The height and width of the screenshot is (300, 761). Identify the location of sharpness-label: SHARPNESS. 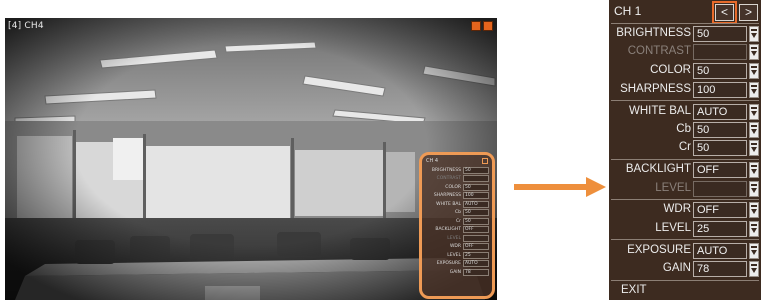
(655, 89).